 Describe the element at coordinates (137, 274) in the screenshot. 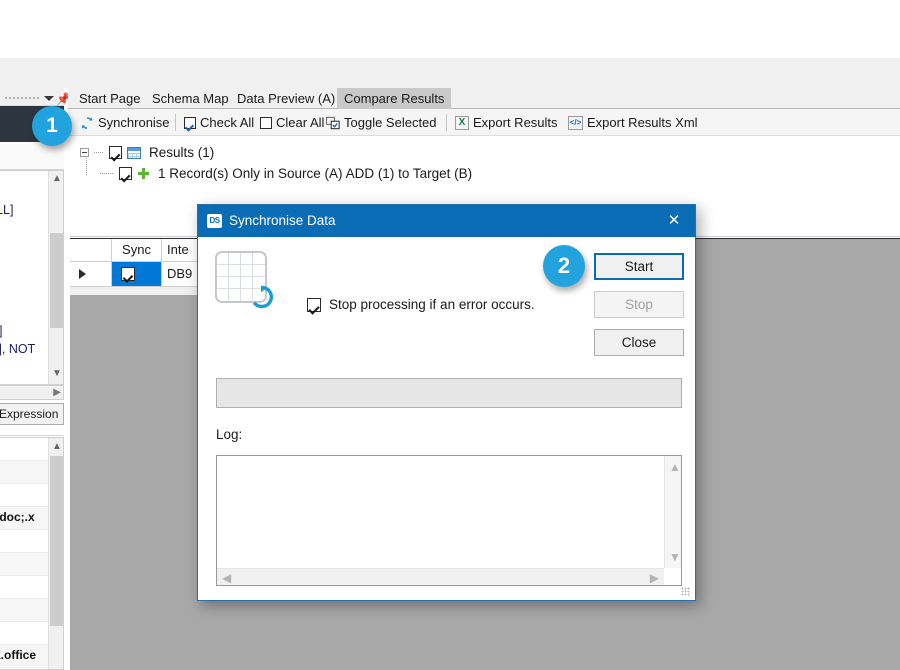

I see `sync-checkbox-cell` at that location.